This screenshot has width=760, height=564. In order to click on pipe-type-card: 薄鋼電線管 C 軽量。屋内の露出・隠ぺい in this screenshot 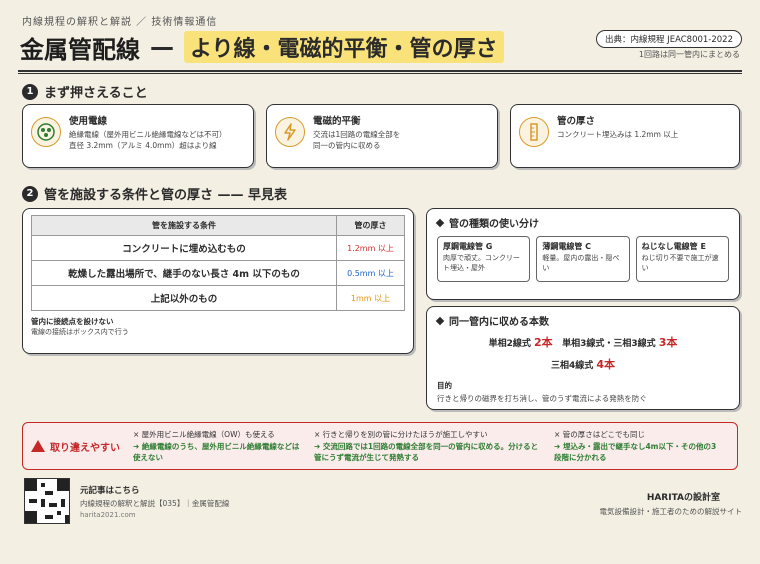, I will do `click(583, 259)`.